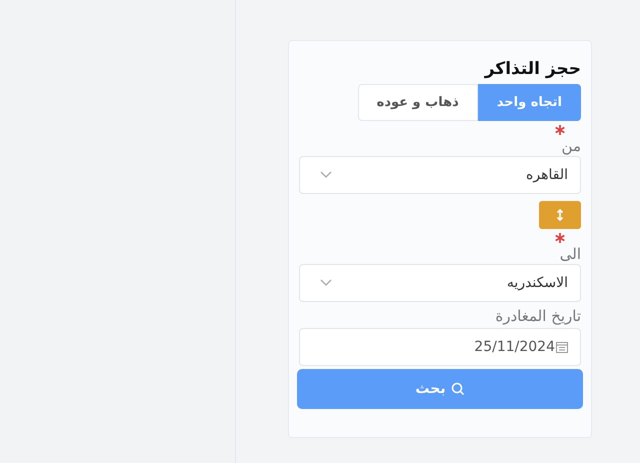  What do you see at coordinates (538, 316) in the screenshot?
I see `field-label: تاريخ المغادرة` at bounding box center [538, 316].